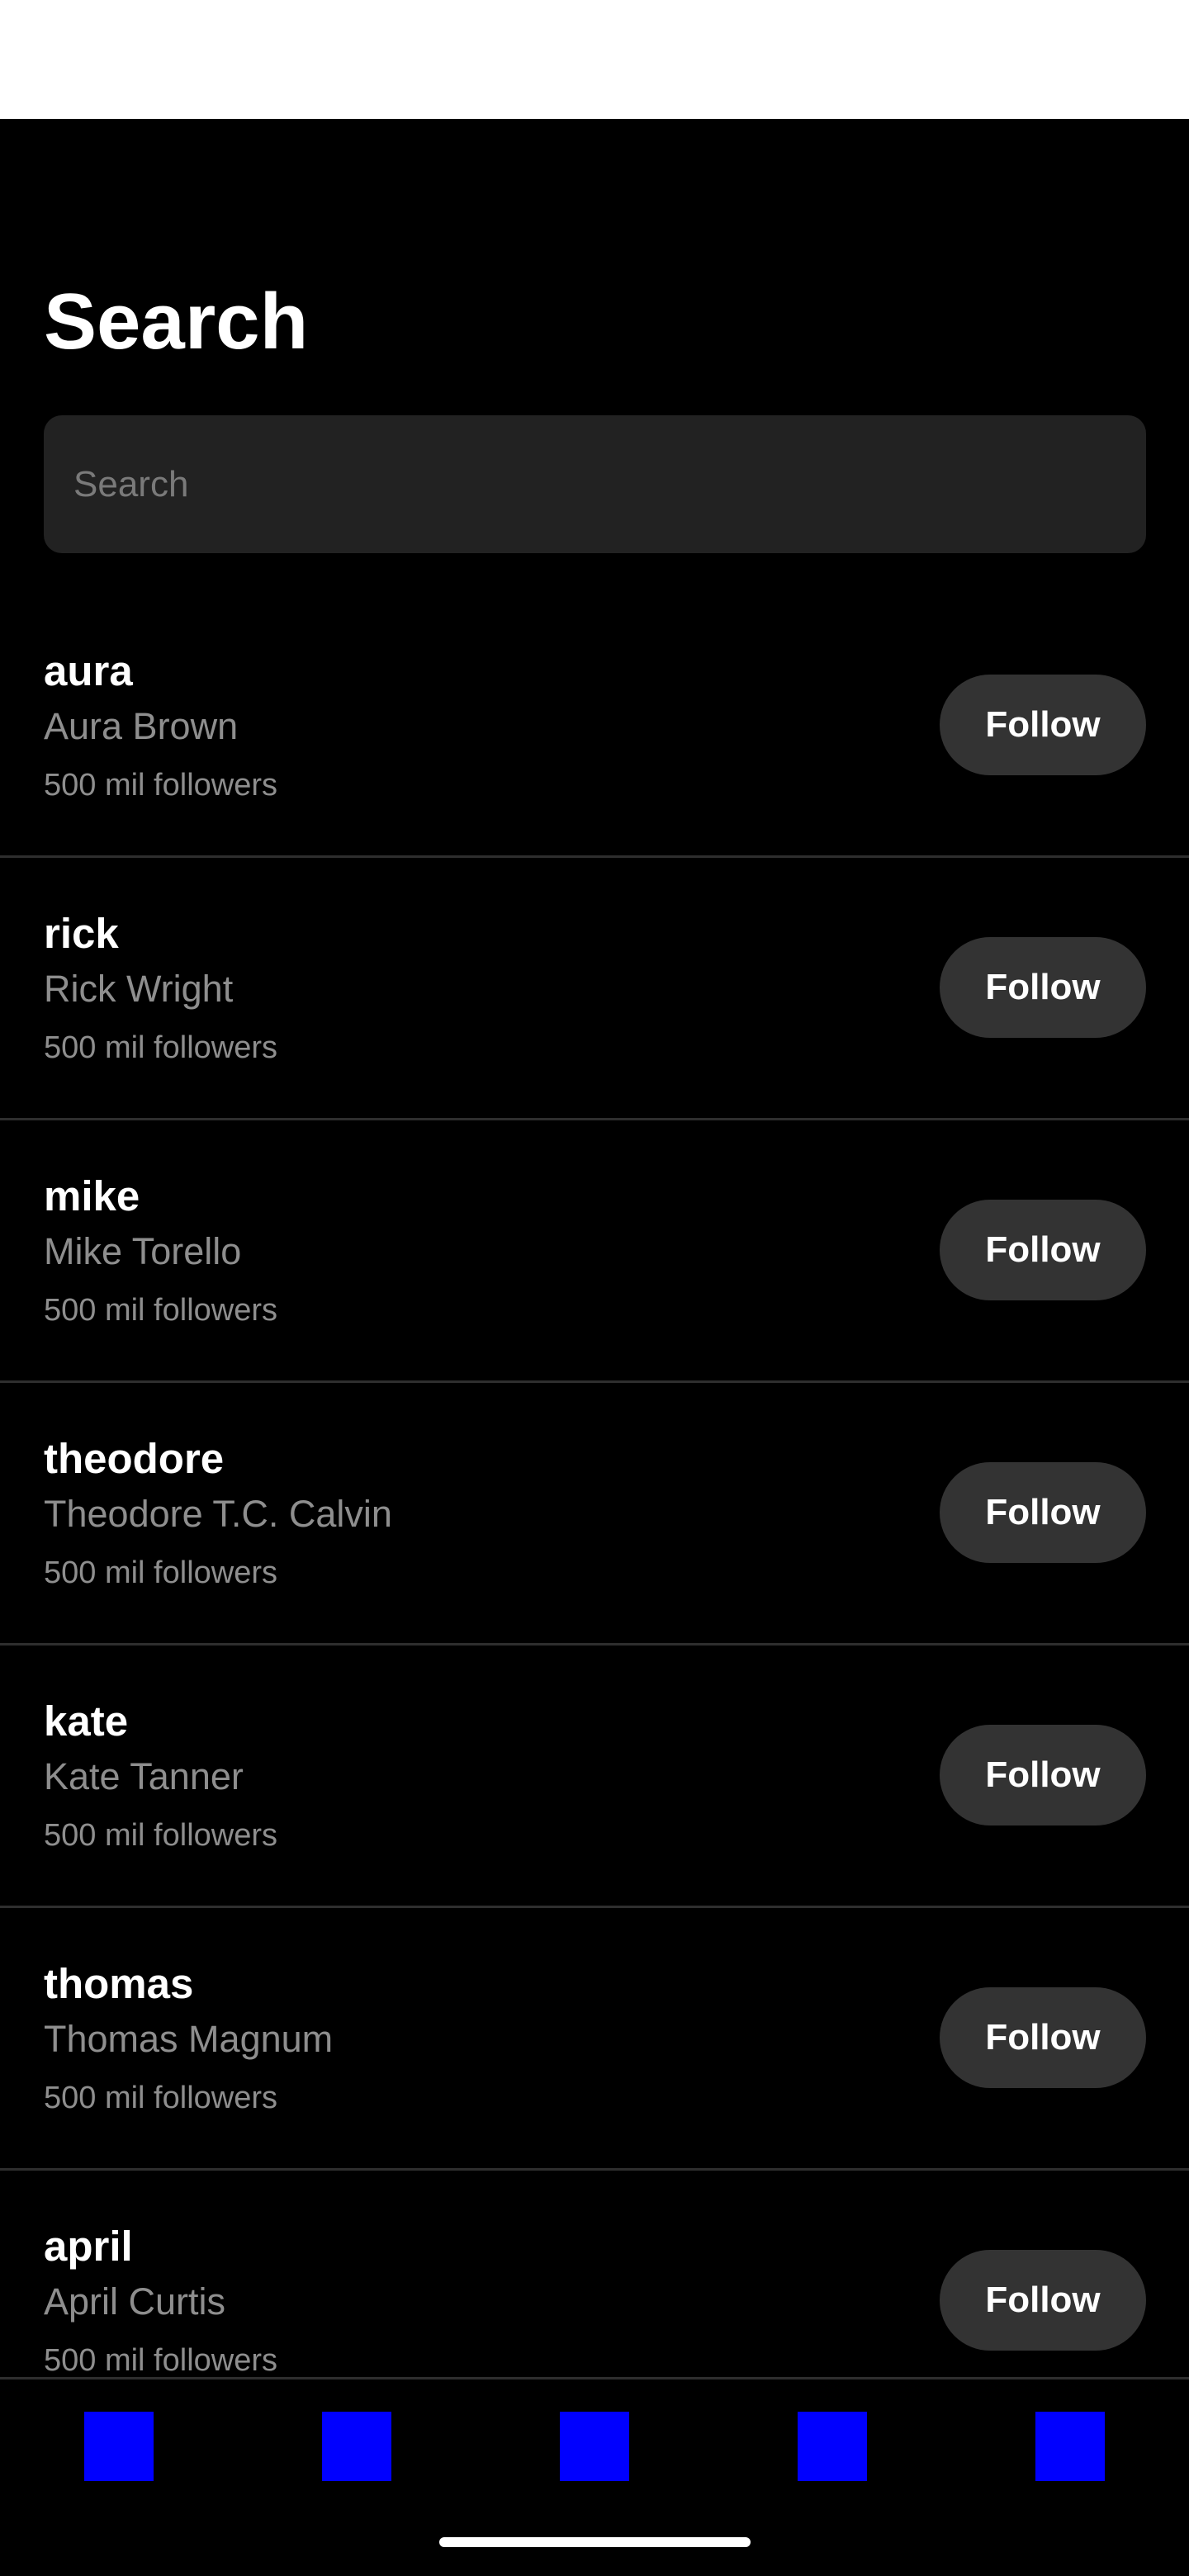  I want to click on username: aura, so click(88, 670).